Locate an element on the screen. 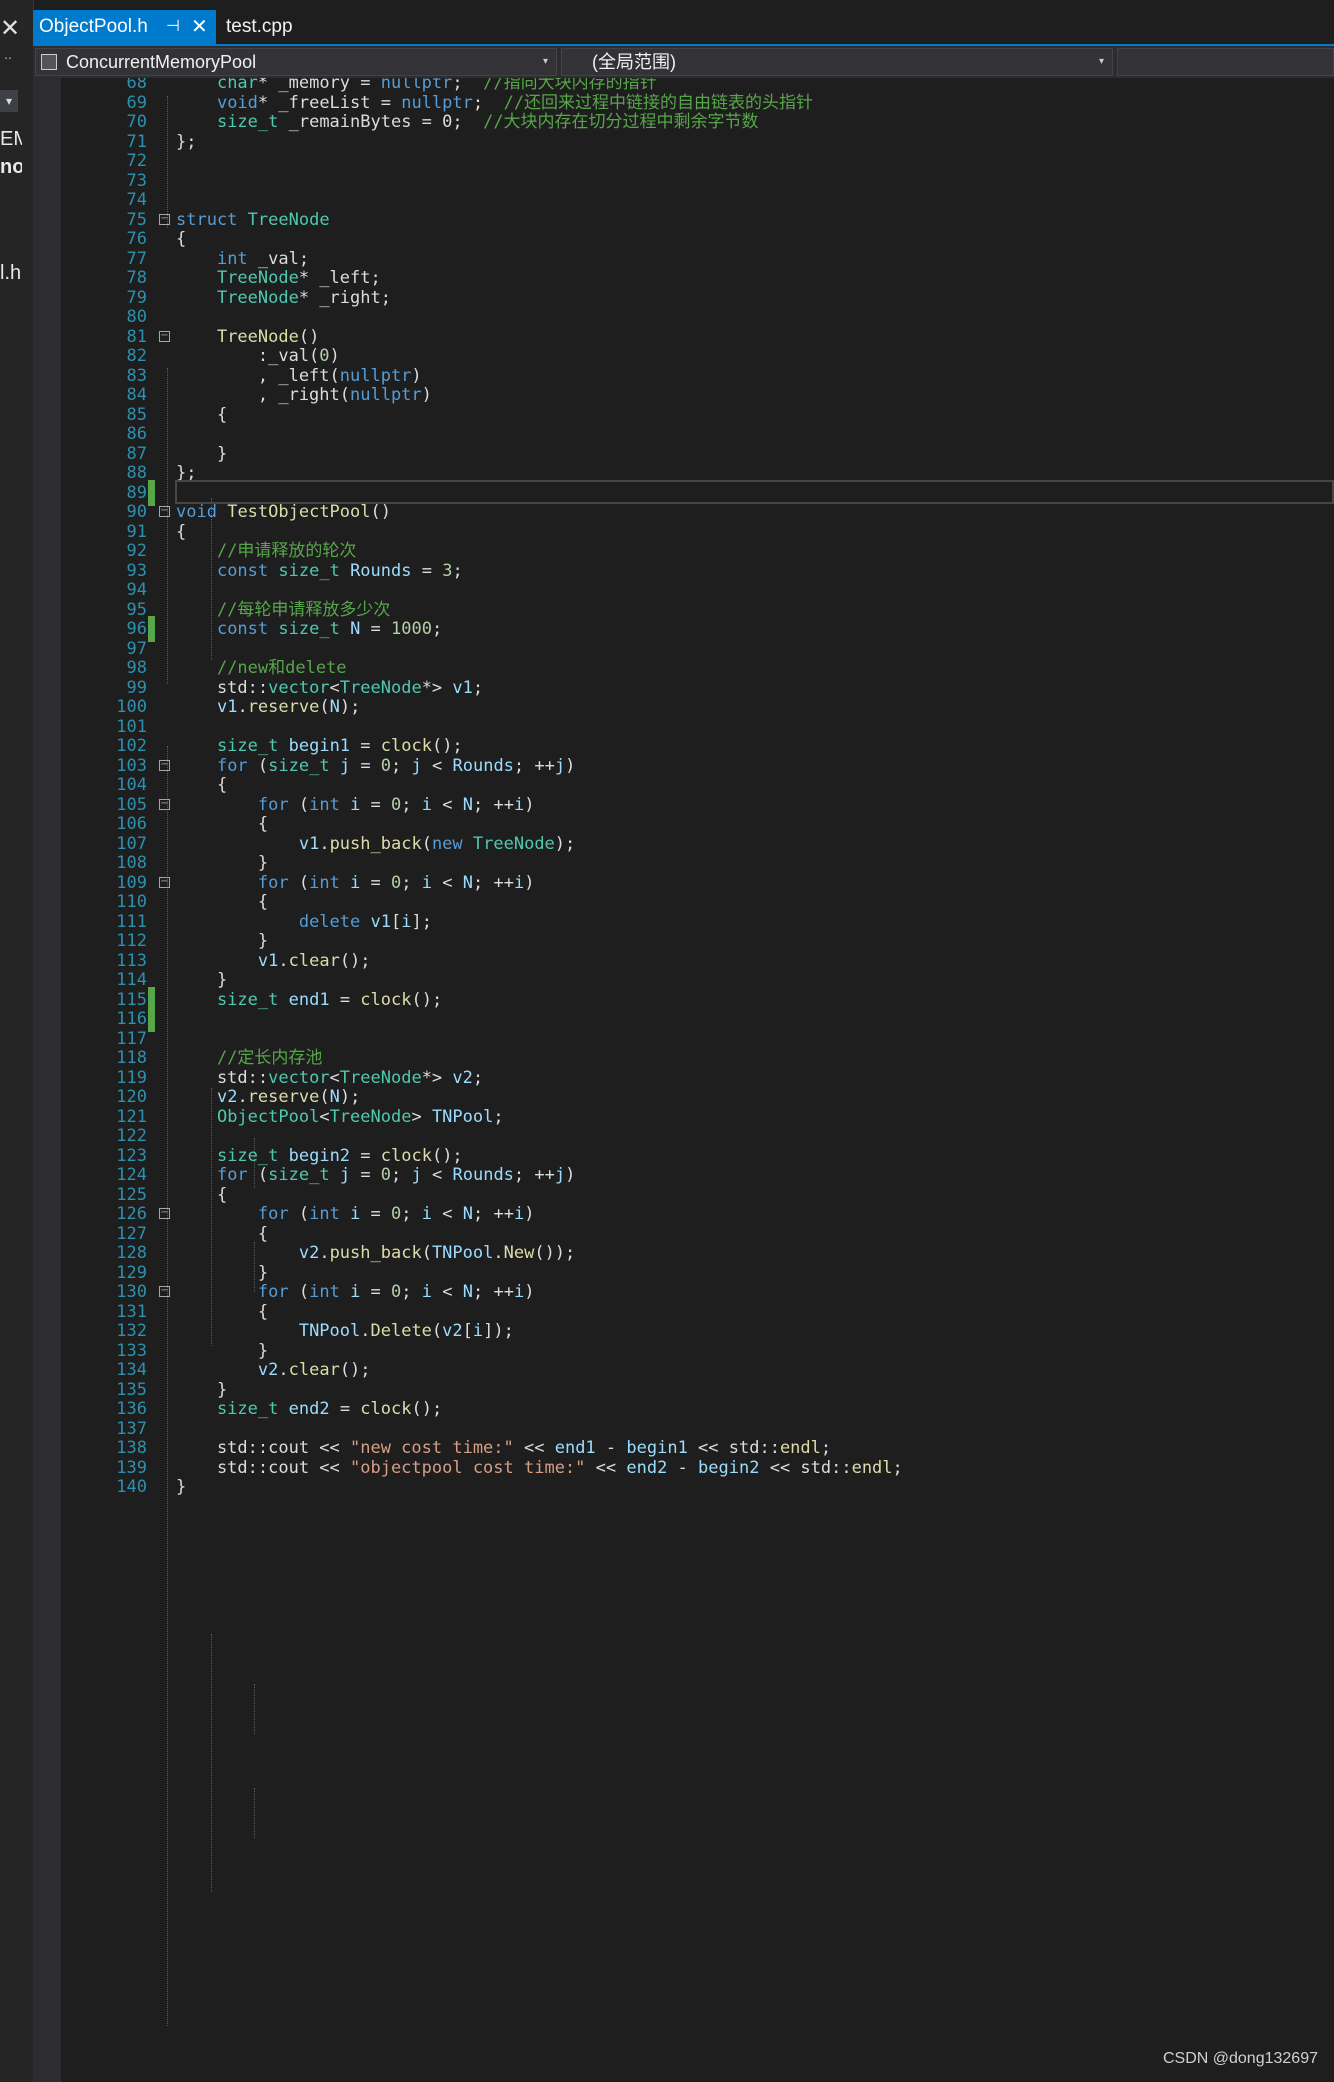 The width and height of the screenshot is (1334, 2082). close-icon: ✕ is located at coordinates (199, 27).